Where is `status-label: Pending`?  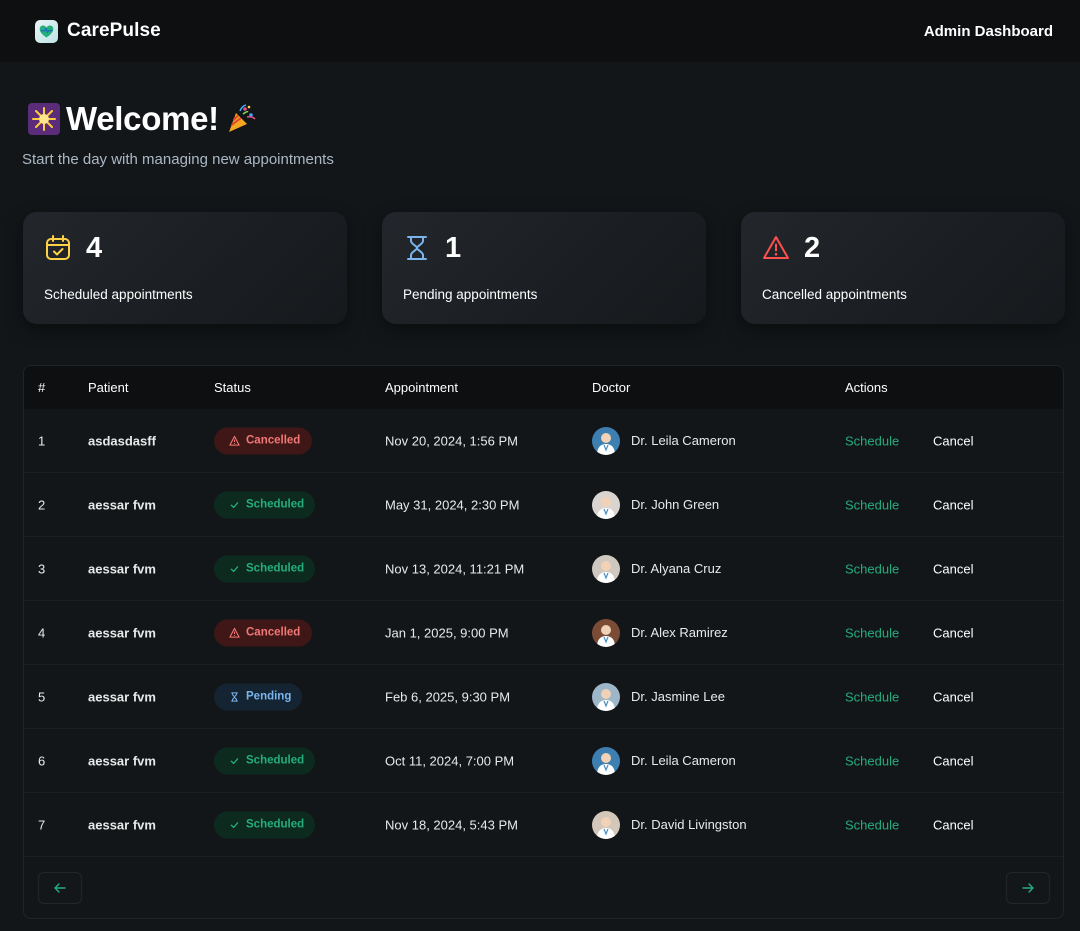
status-label: Pending is located at coordinates (269, 696).